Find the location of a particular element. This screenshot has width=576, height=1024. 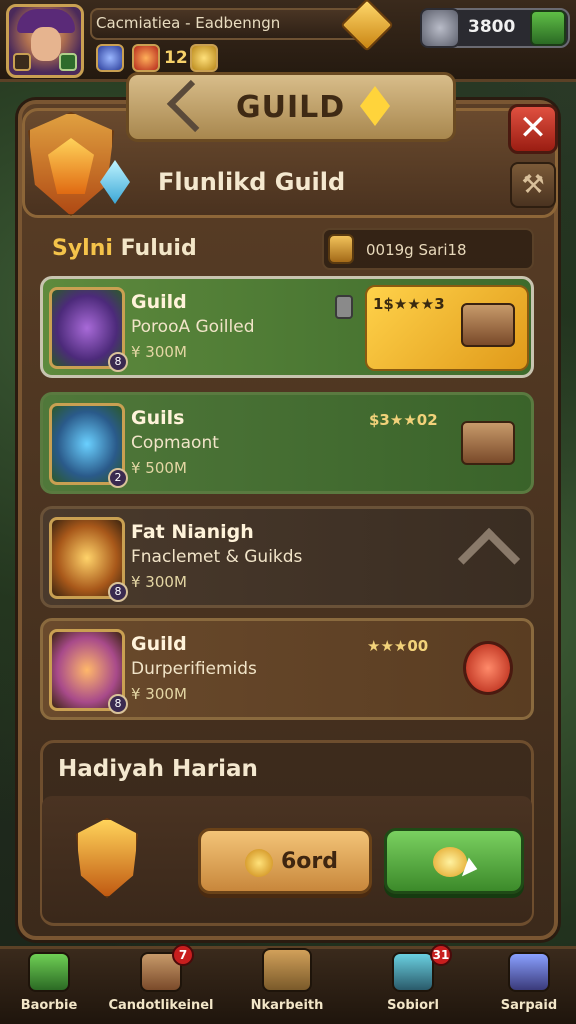

gold-coin-icon is located at coordinates (259, 863).